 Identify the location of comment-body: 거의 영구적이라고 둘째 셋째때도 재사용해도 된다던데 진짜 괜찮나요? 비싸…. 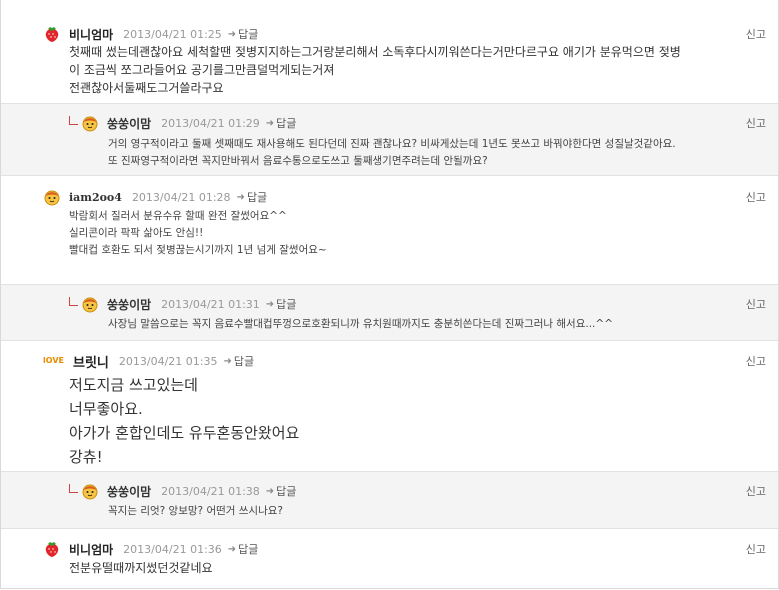
(392, 152).